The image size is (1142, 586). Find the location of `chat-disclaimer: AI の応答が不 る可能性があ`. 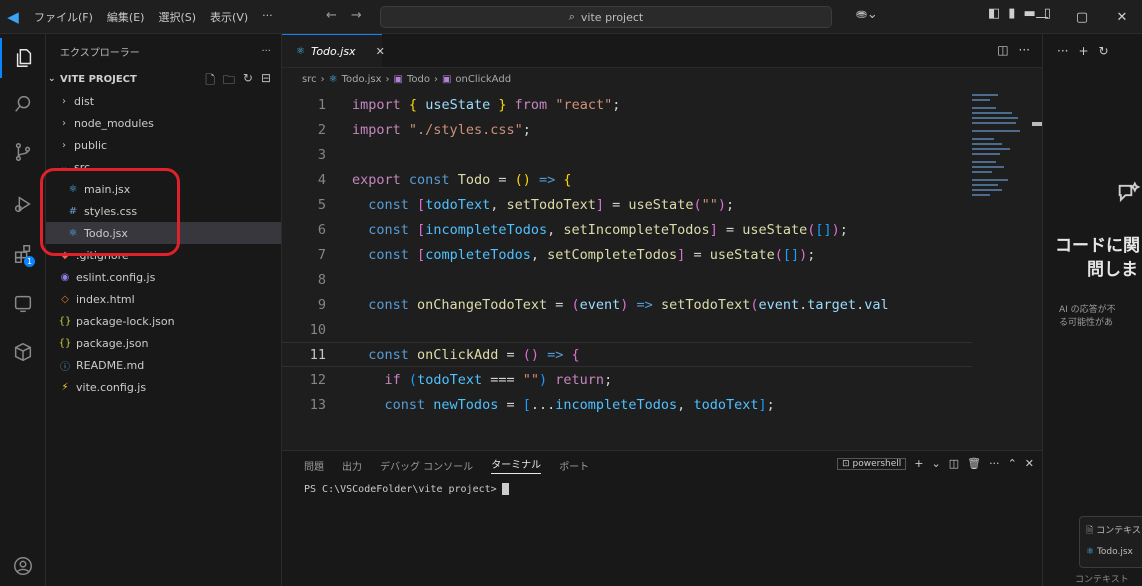

chat-disclaimer: AI の応答が不 る可能性があ is located at coordinates (1087, 316).